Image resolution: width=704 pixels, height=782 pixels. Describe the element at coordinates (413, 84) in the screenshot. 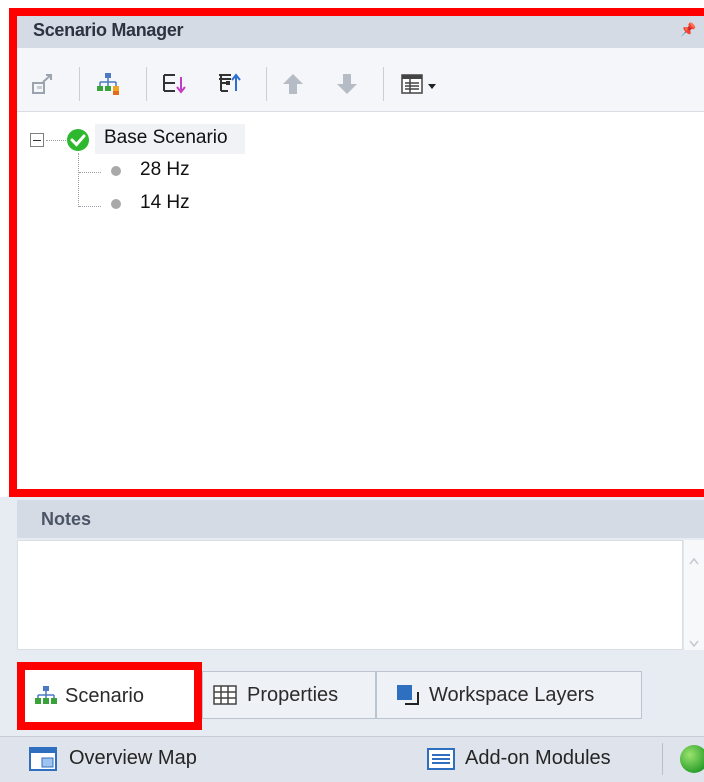

I see `display-options-icon` at that location.